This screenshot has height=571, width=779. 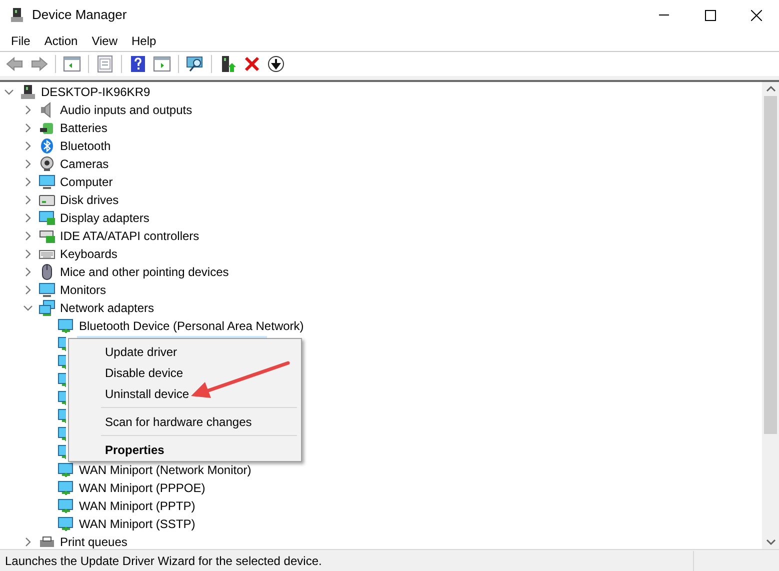 I want to click on tree-item: Print queues, so click(x=94, y=541).